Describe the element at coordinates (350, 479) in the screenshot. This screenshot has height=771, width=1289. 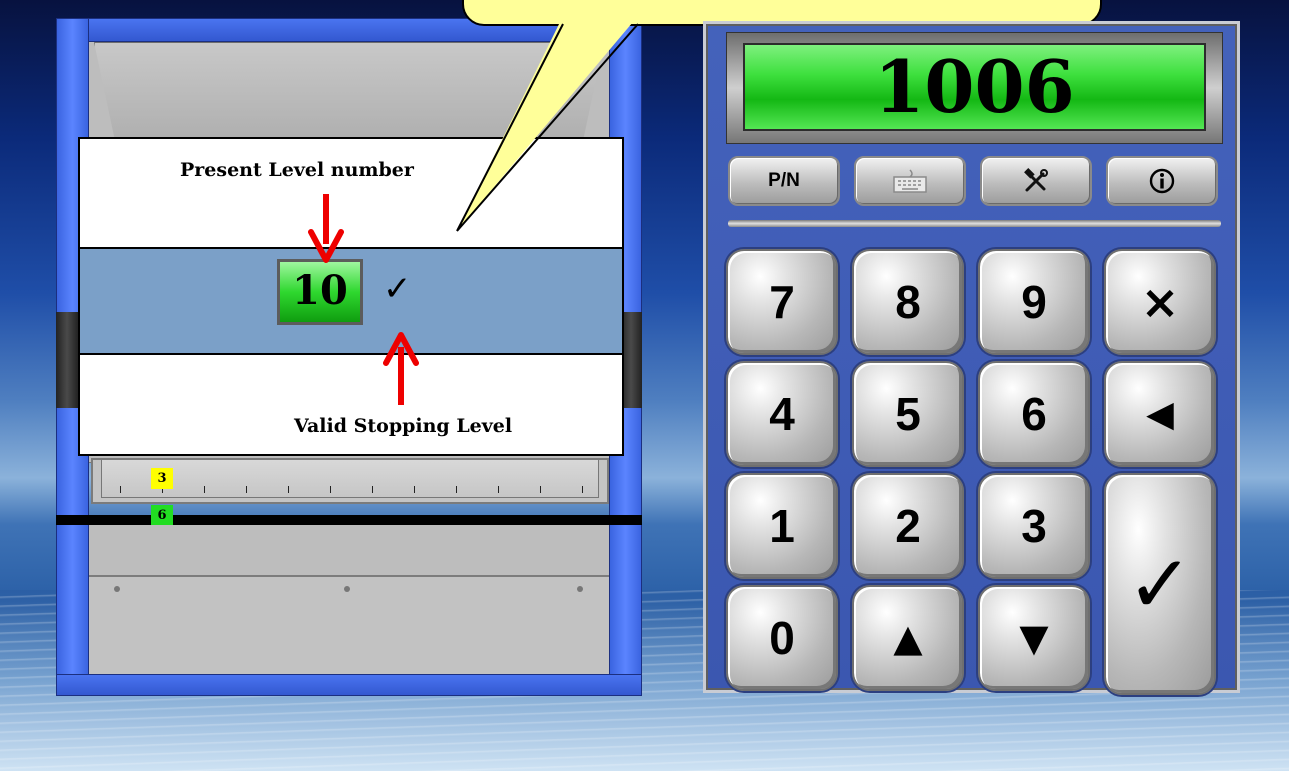
I see `ruler-scale` at that location.